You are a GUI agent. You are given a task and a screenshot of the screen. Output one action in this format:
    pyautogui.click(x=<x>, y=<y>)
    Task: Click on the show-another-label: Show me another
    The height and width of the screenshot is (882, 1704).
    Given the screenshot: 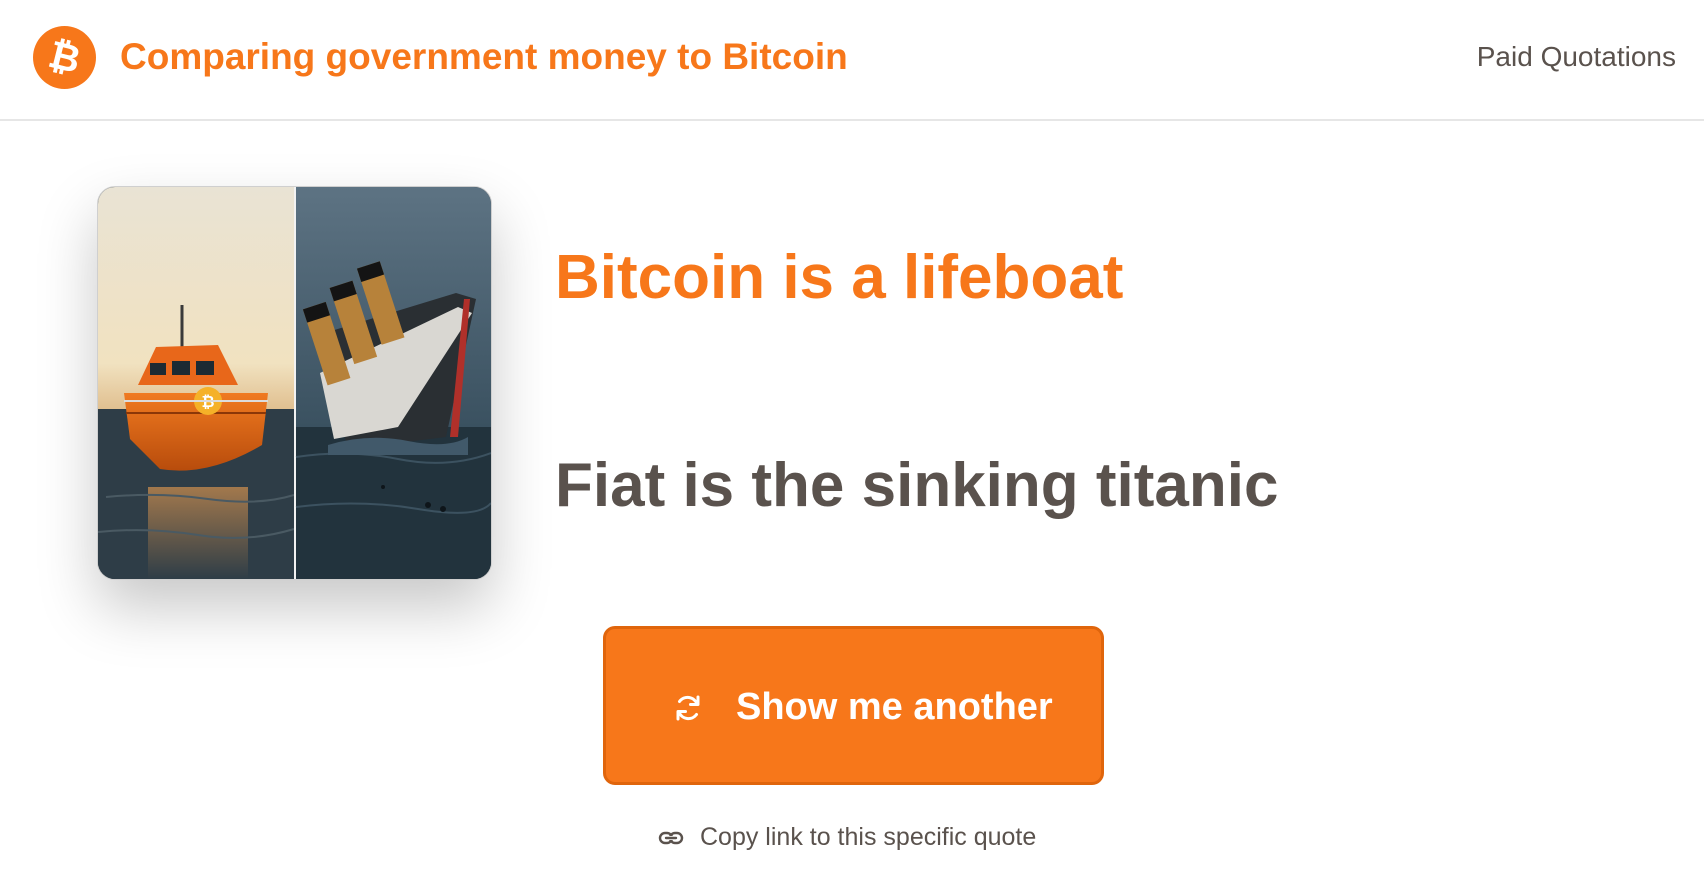 What is the action you would take?
    pyautogui.click(x=894, y=707)
    